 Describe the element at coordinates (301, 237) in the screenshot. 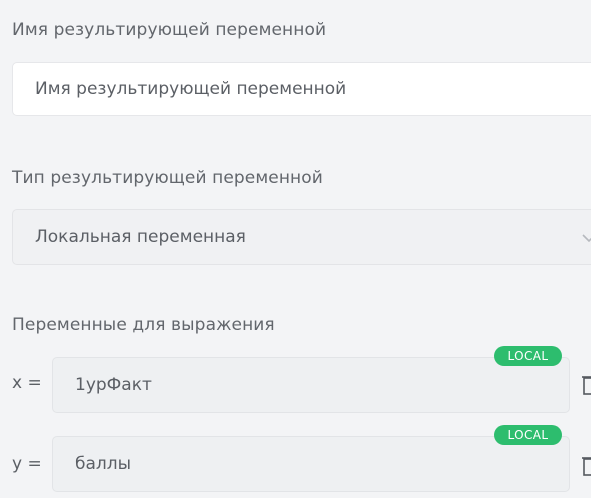

I see `result-type-select: Локальная переменная` at that location.